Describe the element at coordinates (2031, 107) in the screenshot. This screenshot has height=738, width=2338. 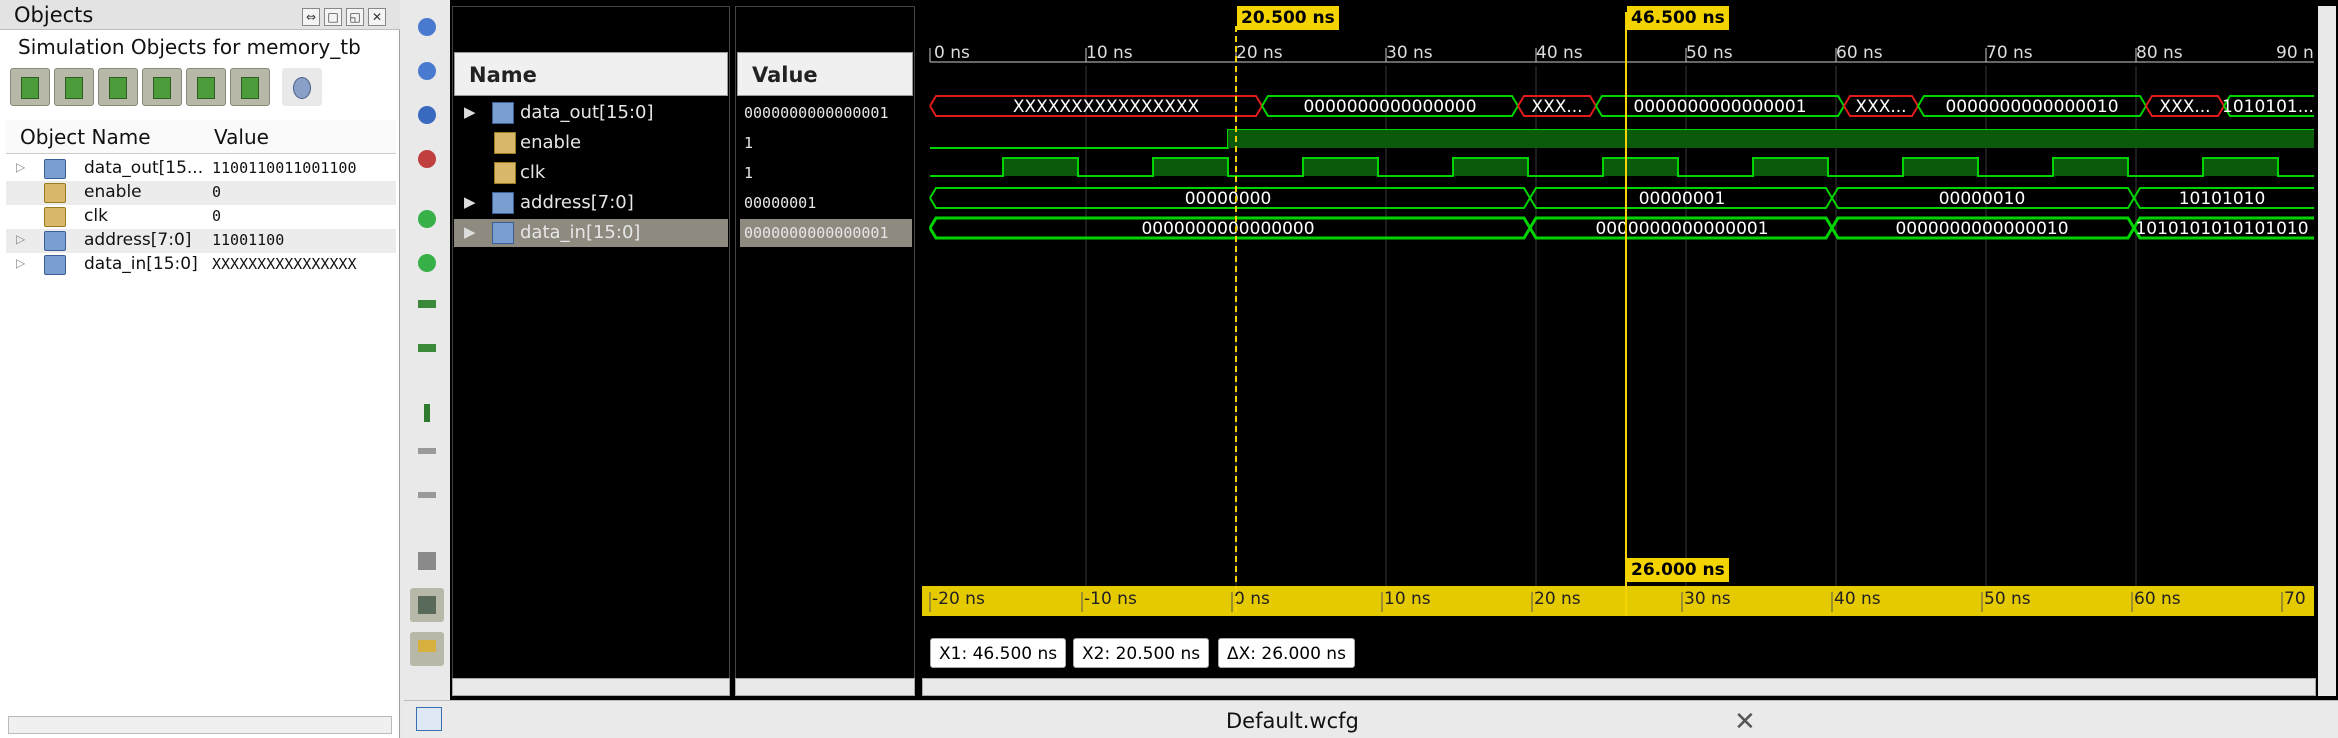
I see `bus-value-label: 0000000000000010` at that location.